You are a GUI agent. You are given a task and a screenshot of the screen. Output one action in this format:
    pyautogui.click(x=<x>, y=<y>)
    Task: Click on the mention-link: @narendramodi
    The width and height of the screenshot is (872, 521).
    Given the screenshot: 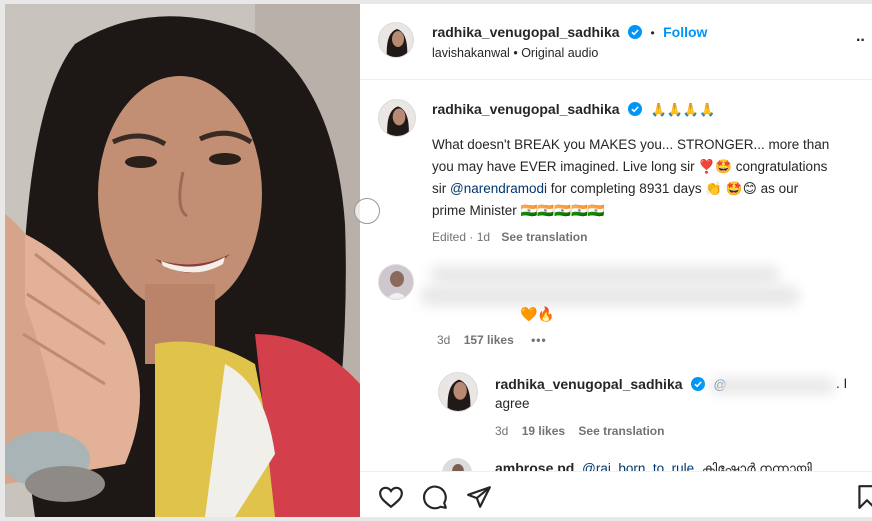 What is the action you would take?
    pyautogui.click(x=498, y=188)
    